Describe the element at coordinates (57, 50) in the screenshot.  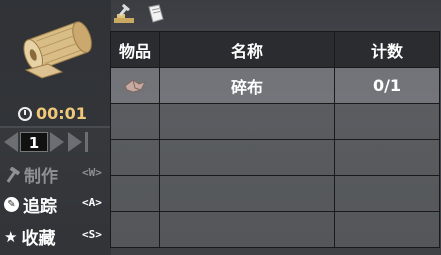
I see `cloth-roll-icon` at that location.